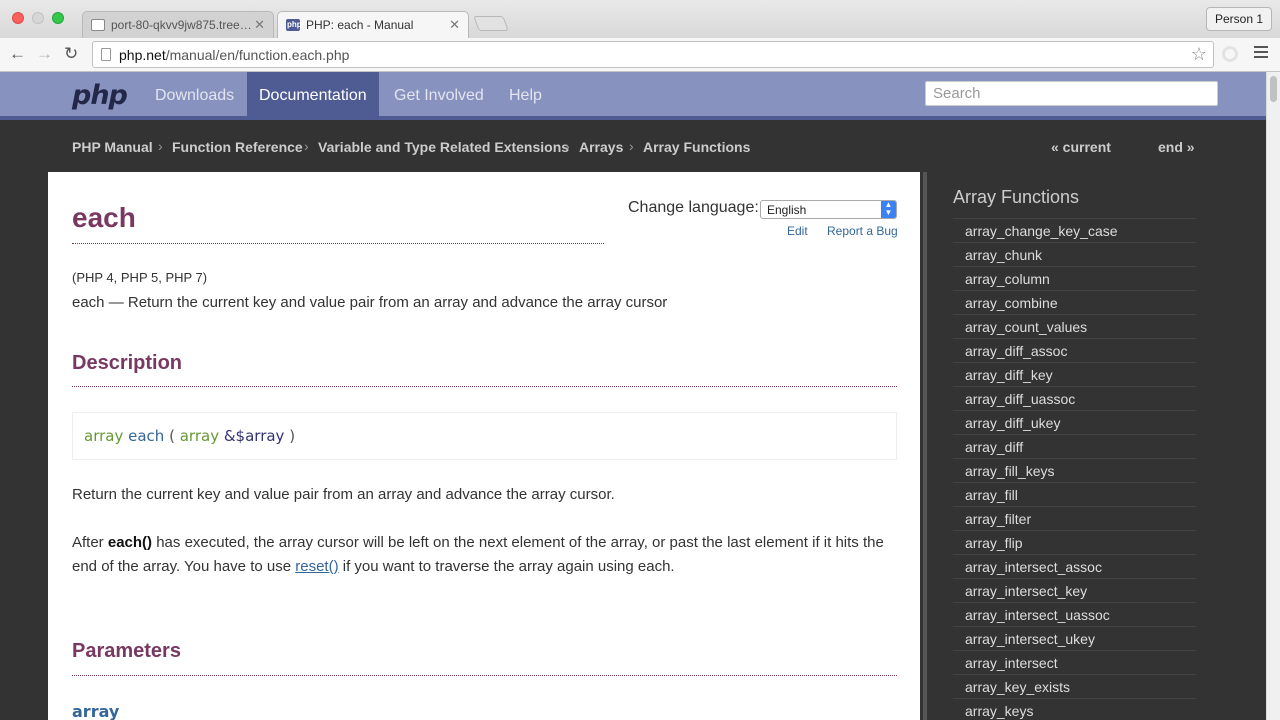 This screenshot has width=1280, height=720. Describe the element at coordinates (146, 436) in the screenshot. I see `function-name: each` at that location.